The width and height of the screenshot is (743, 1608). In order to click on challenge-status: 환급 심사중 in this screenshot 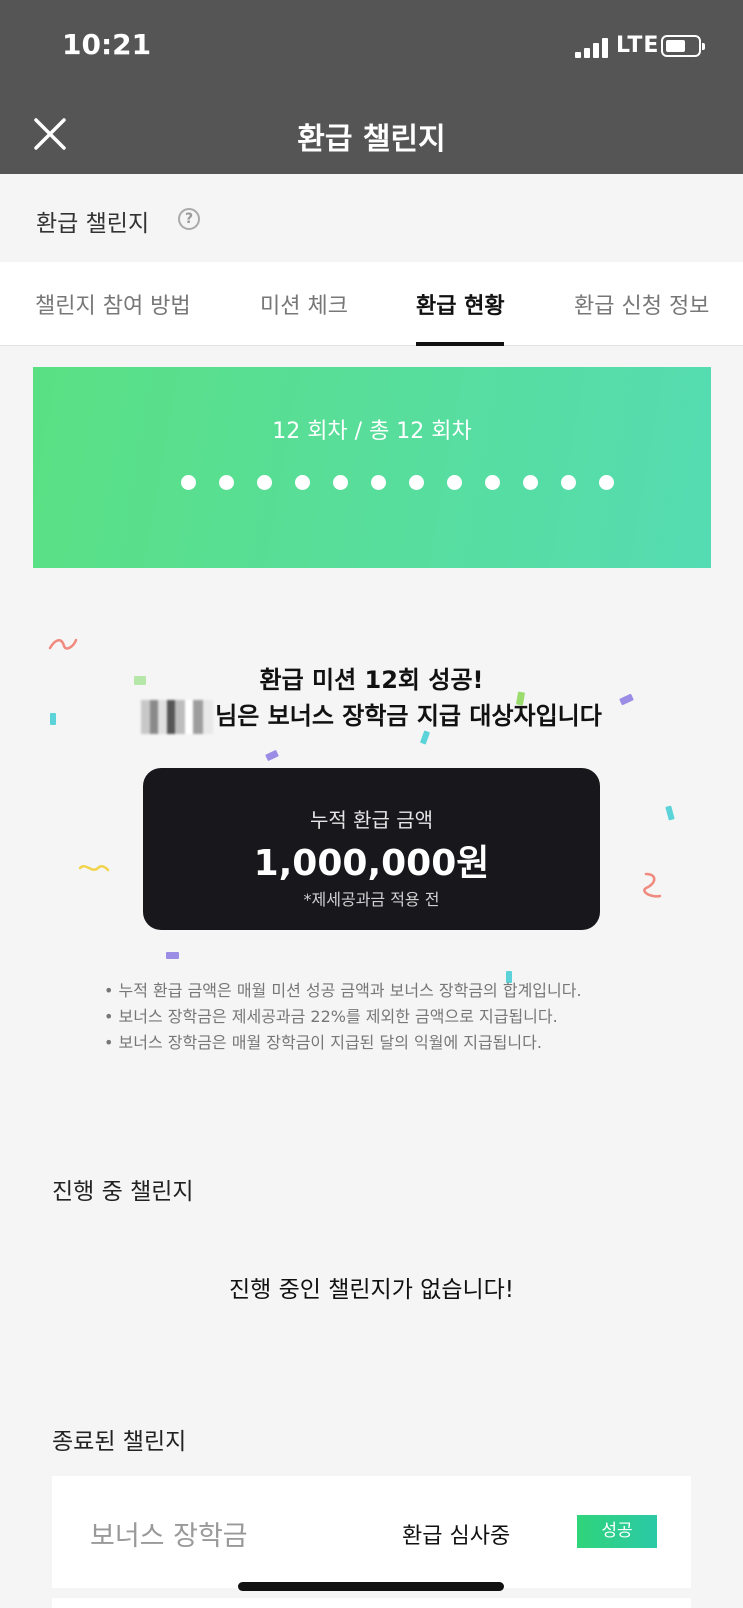, I will do `click(456, 1536)`.